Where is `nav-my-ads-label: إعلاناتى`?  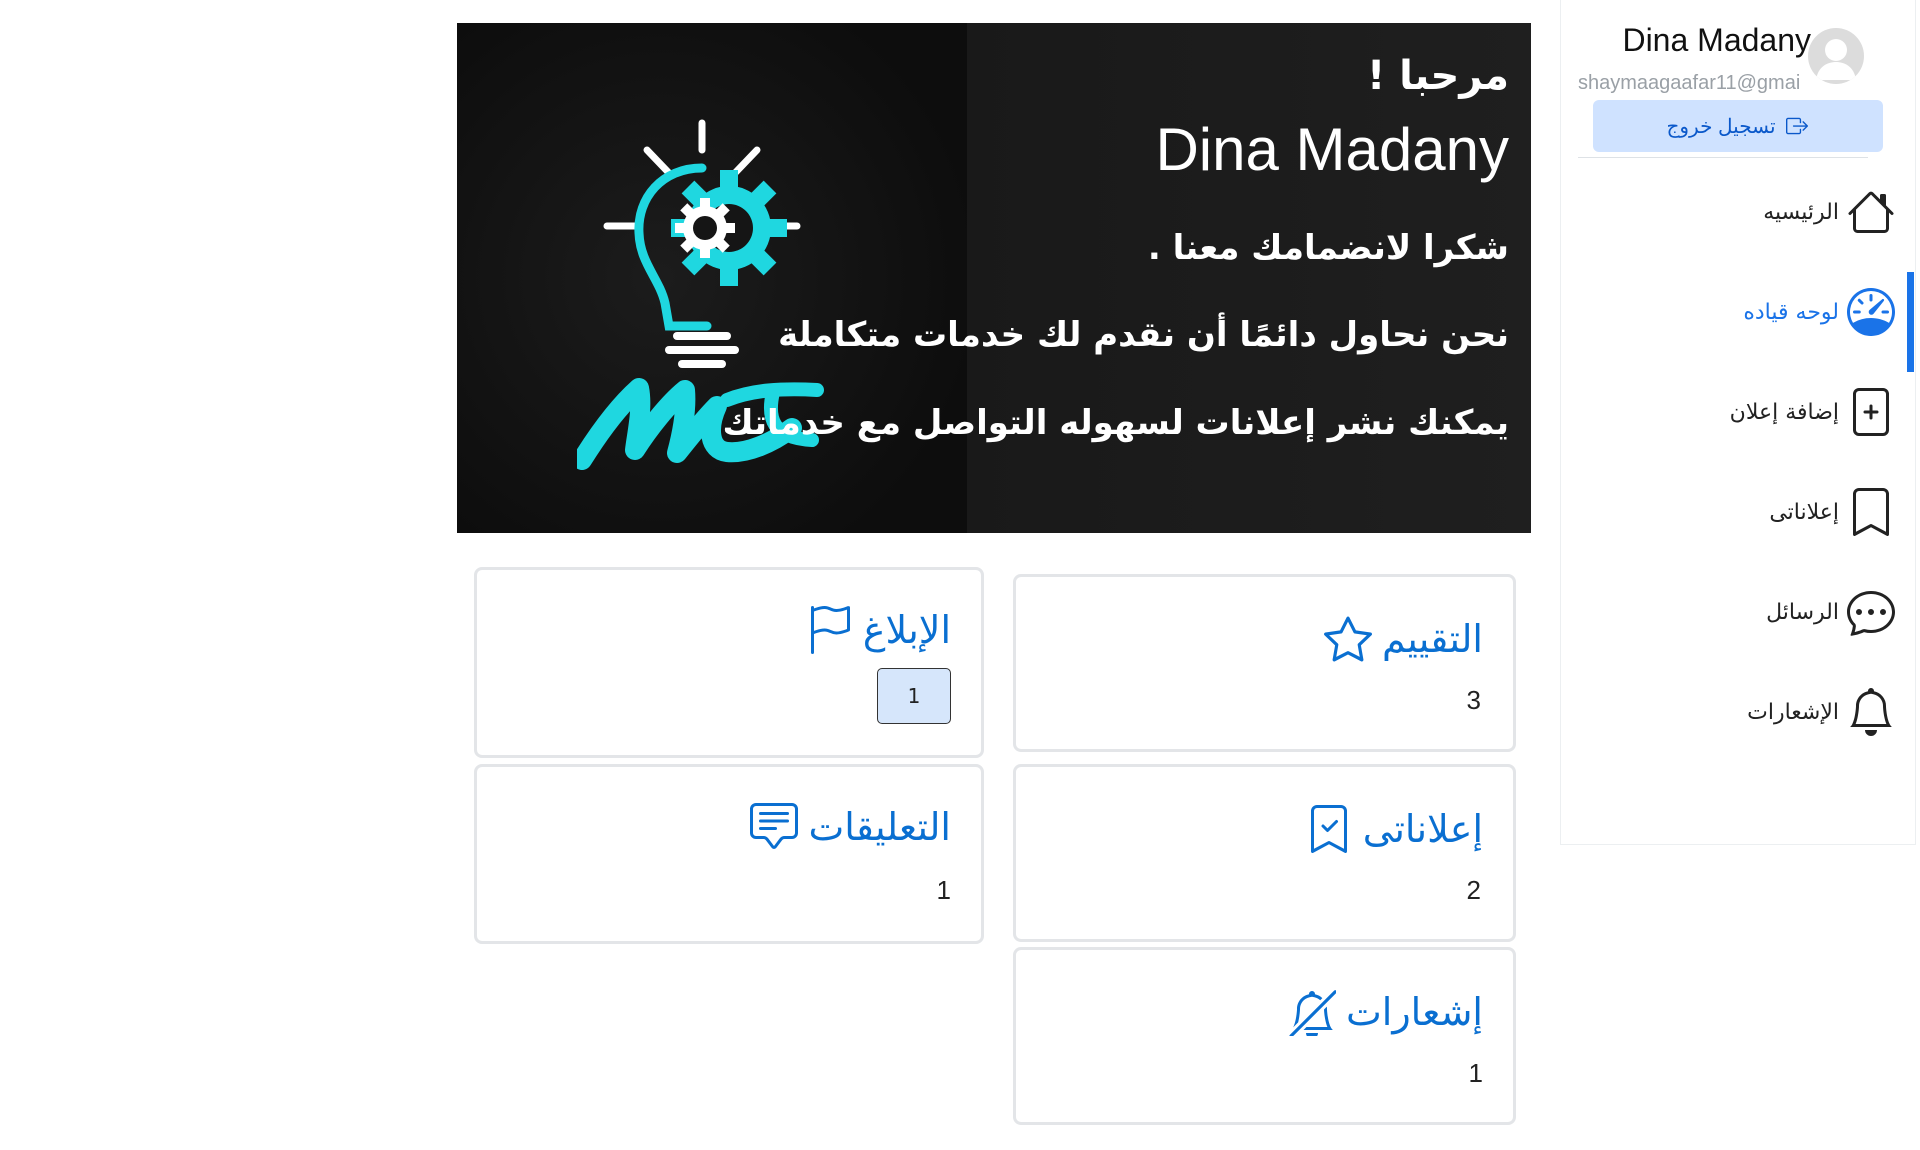 nav-my-ads-label: إعلاناتى is located at coordinates (1804, 512).